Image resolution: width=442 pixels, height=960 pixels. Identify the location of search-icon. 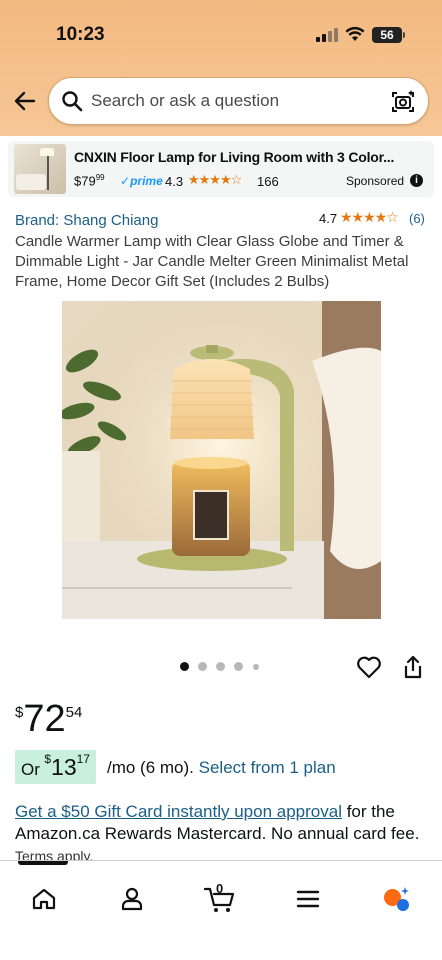
(72, 101).